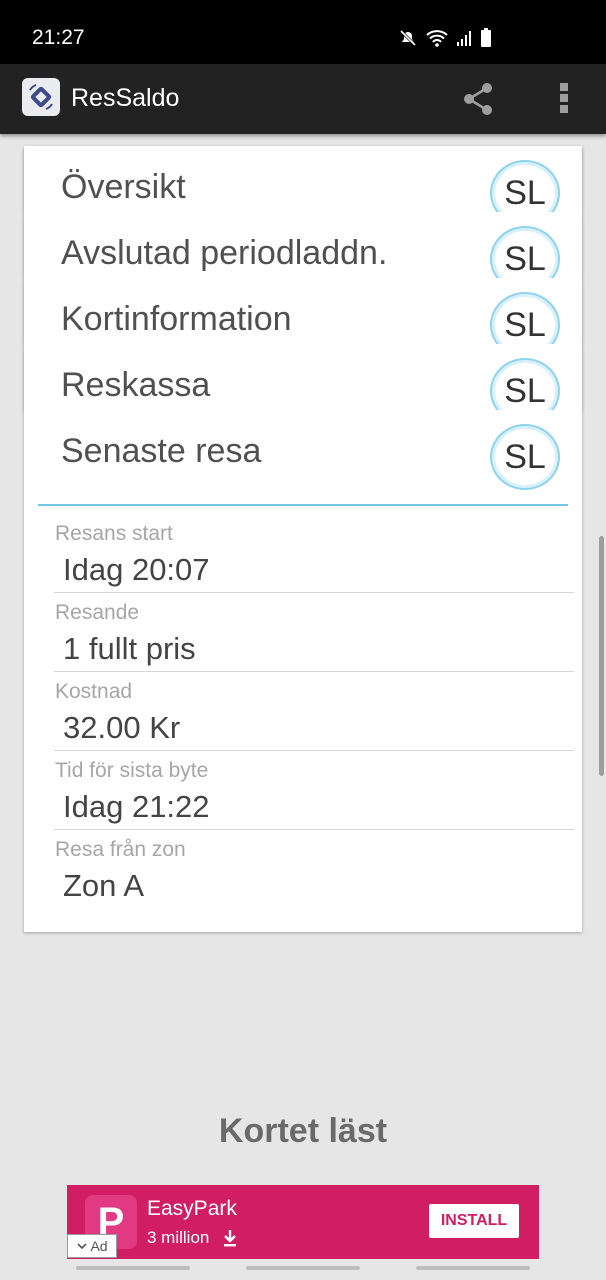  What do you see at coordinates (136, 806) in the screenshot?
I see `detail-value: Idag 21:22` at bounding box center [136, 806].